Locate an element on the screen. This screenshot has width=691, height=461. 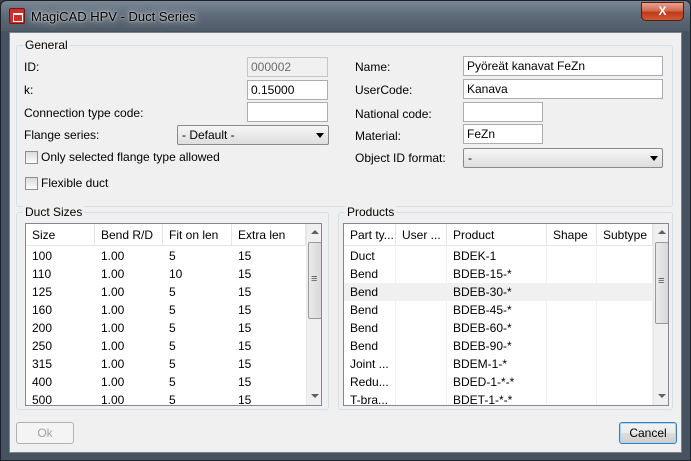
table-cell: 110 is located at coordinates (42, 274).